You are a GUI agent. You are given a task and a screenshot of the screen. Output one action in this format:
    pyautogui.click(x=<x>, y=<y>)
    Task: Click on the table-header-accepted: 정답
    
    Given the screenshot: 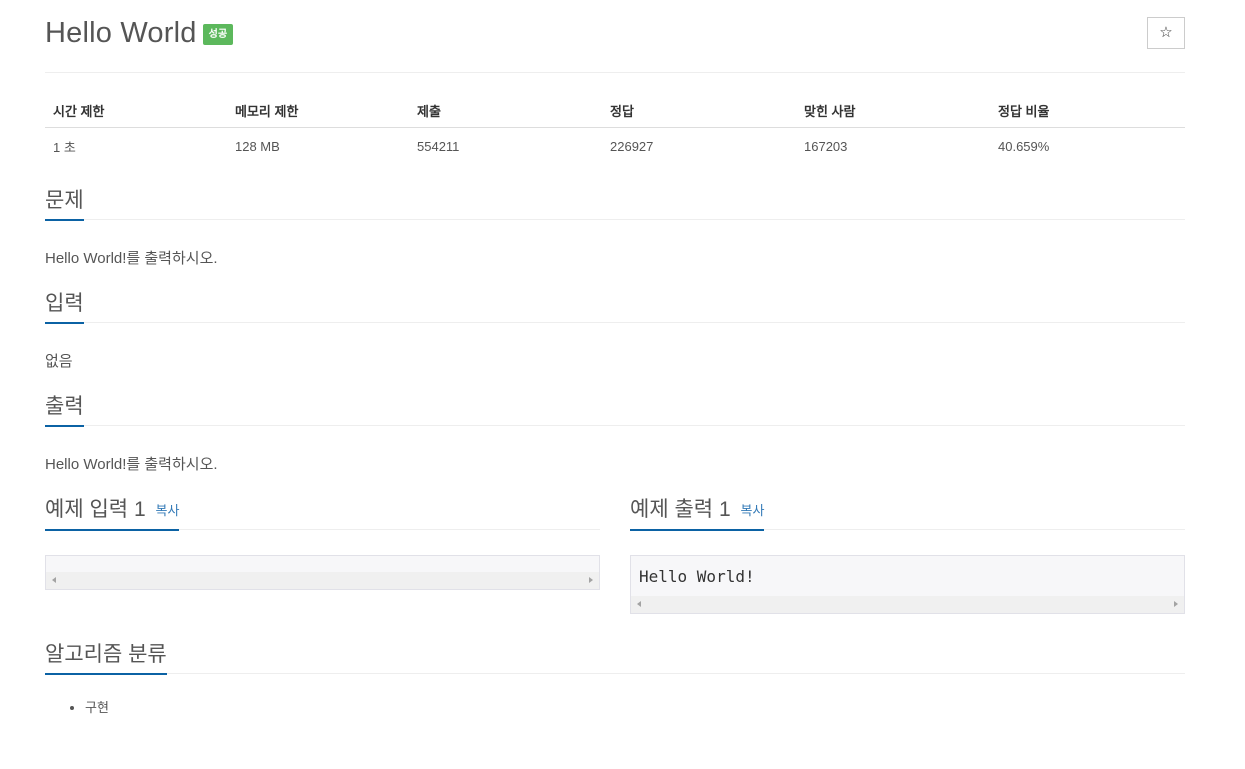 What is the action you would take?
    pyautogui.click(x=699, y=110)
    